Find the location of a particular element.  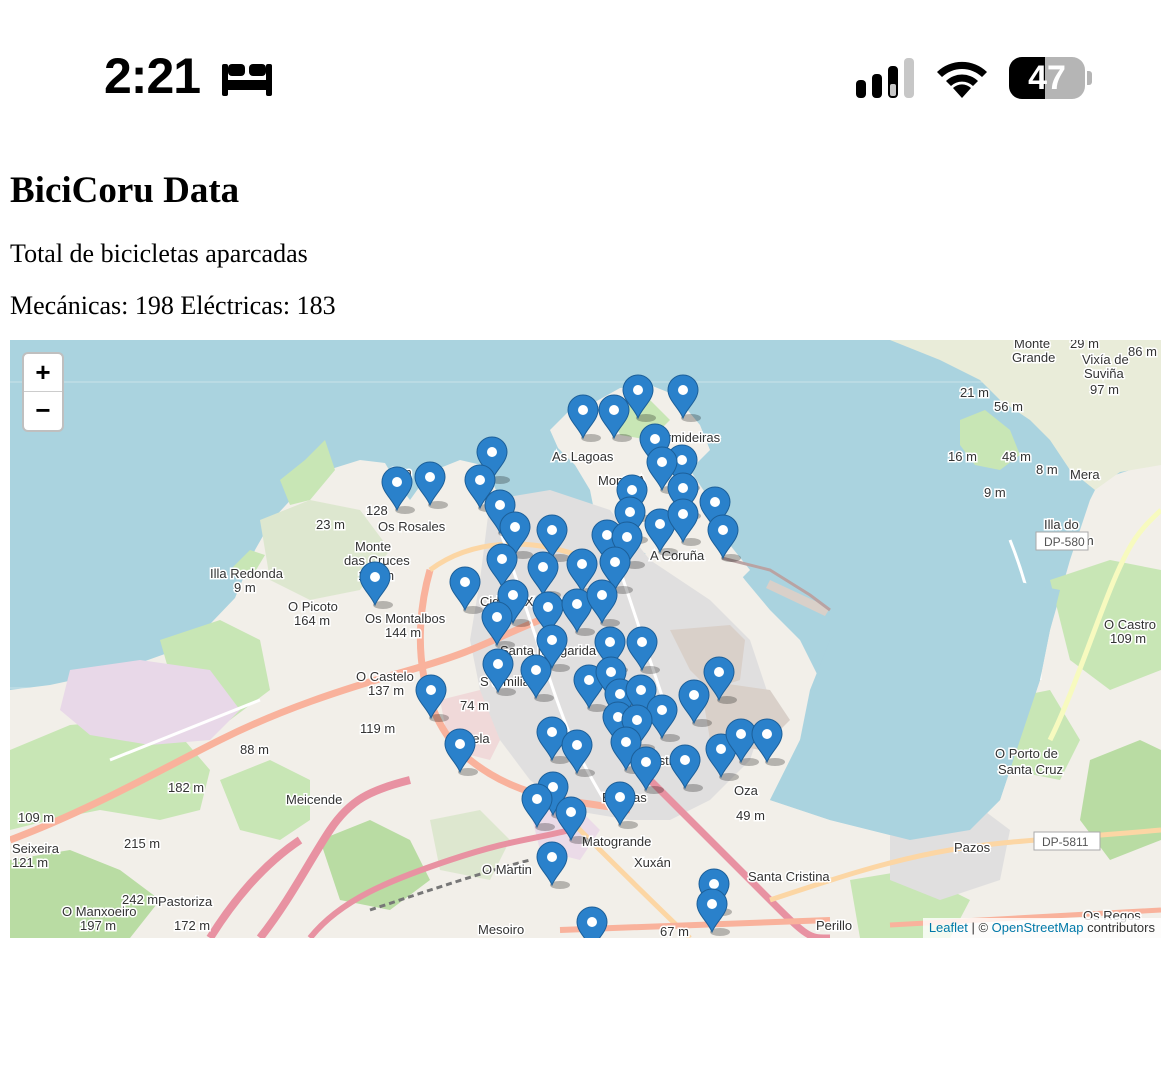

attribution-suffix: contributors is located at coordinates (1119, 927).